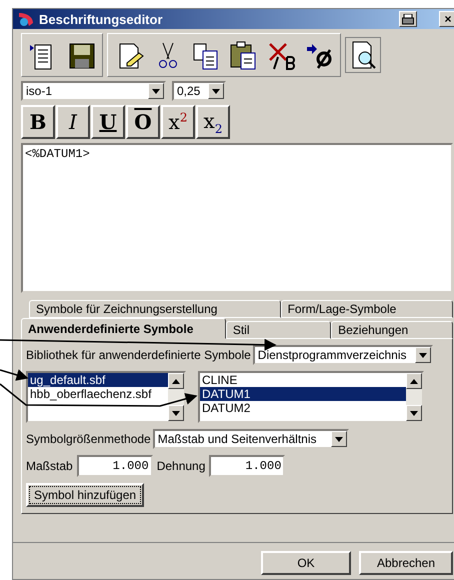 The image size is (454, 580). Describe the element at coordinates (213, 122) in the screenshot. I see `format-button: x$_{2}$` at that location.